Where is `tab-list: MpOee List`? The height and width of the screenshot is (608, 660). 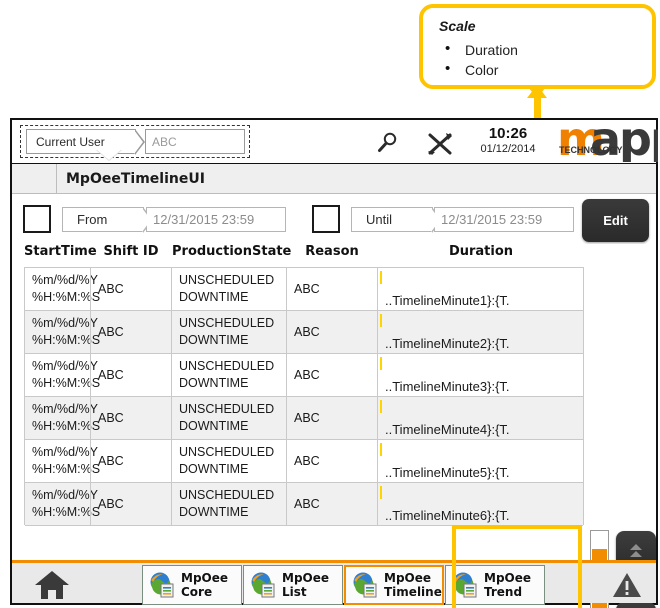
tab-list: MpOee List is located at coordinates (293, 585).